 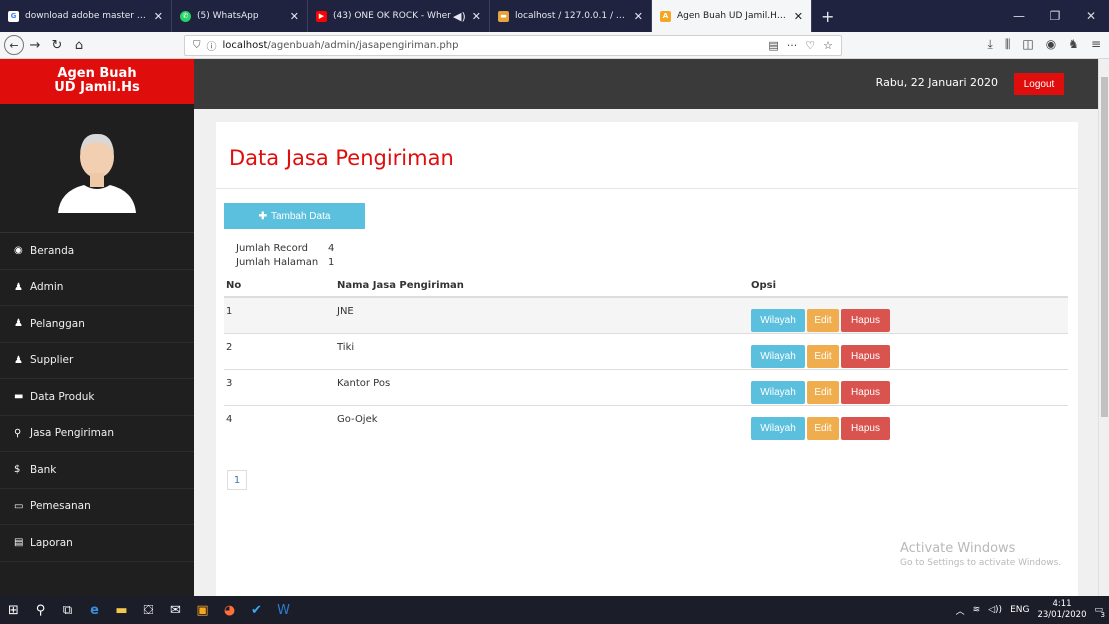 I want to click on sidebar-item-pelanggan: ♟ Pelanggan, so click(x=97, y=324).